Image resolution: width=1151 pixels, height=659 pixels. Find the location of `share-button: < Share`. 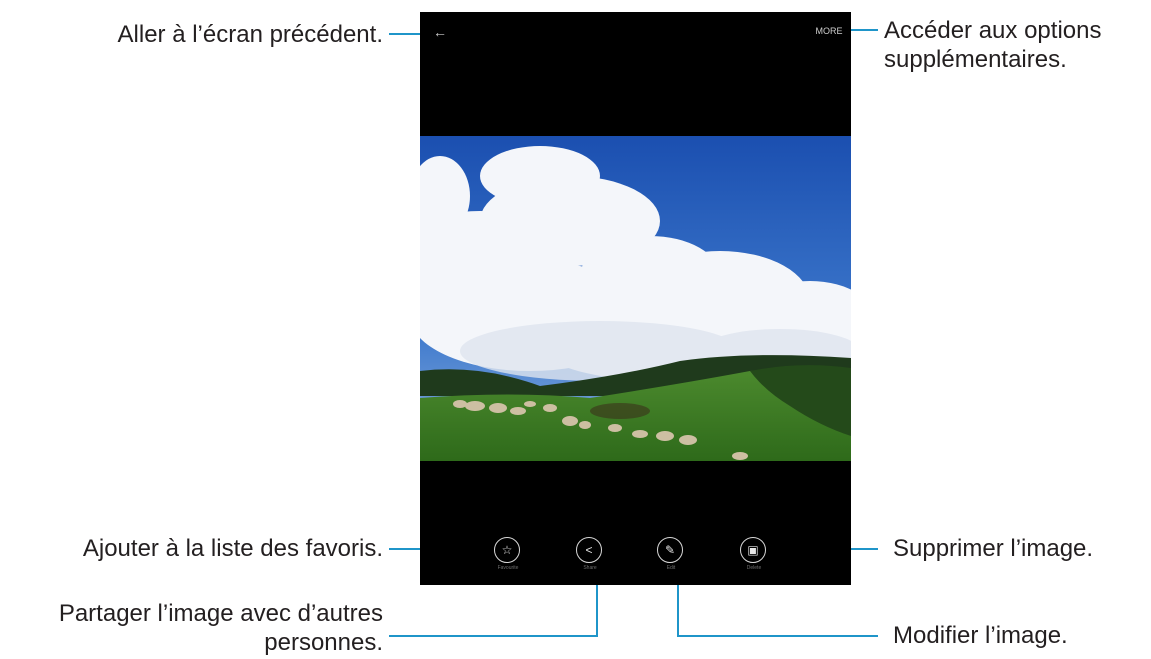

share-button: < Share is located at coordinates (590, 560).